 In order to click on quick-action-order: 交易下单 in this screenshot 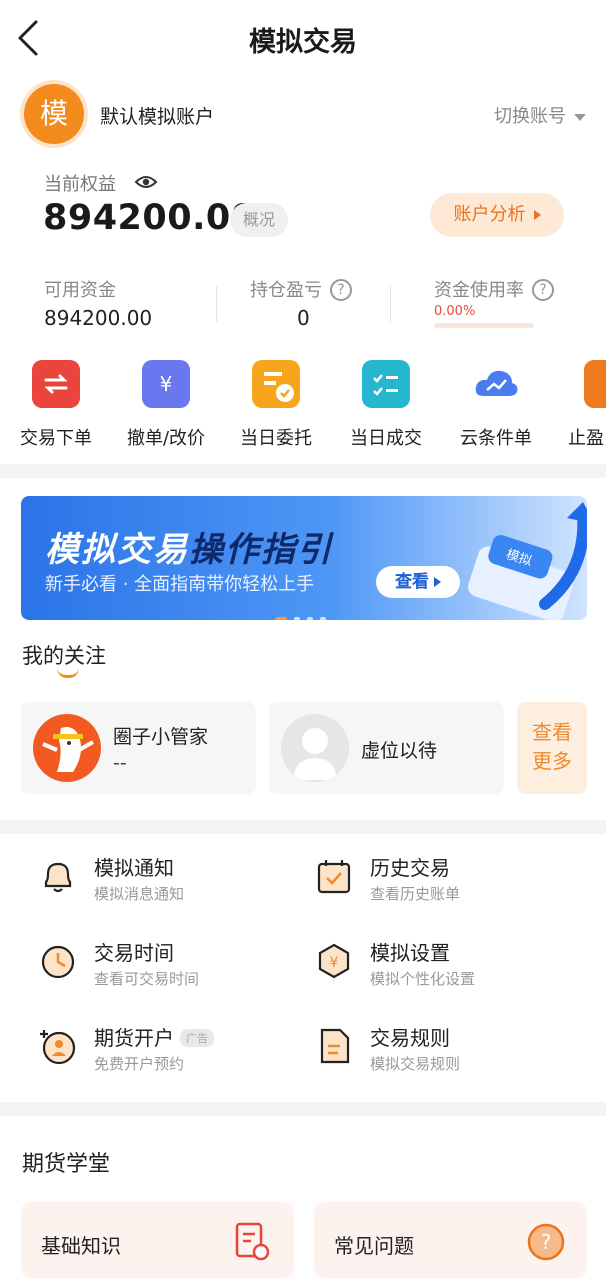, I will do `click(56, 405)`.